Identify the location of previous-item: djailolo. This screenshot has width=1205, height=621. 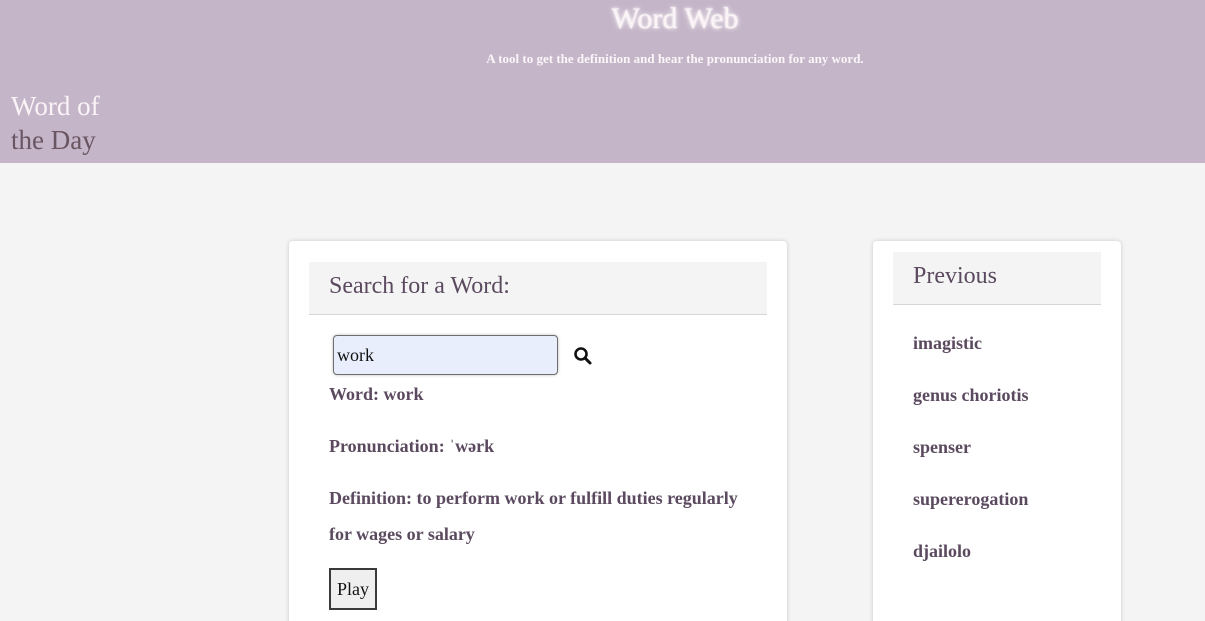
(971, 559).